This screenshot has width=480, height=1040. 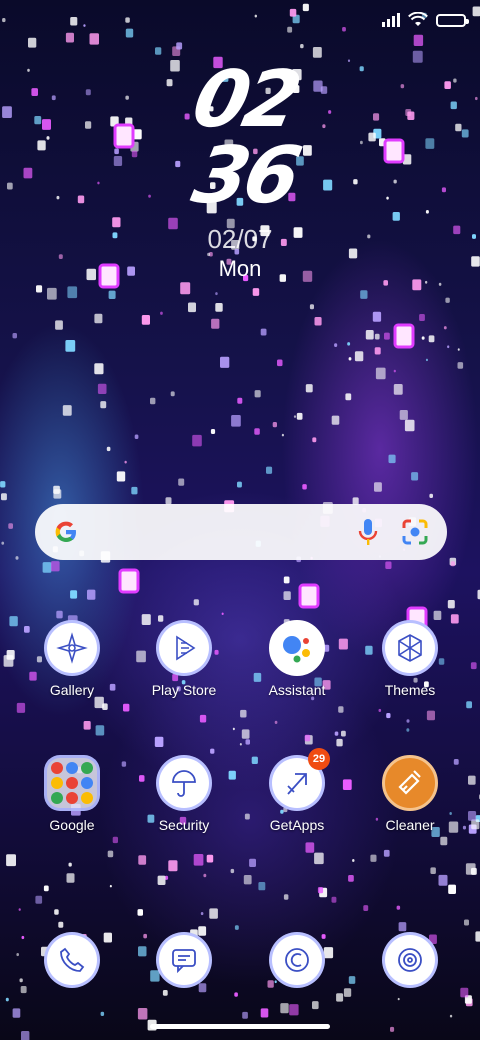 What do you see at coordinates (240, 1026) in the screenshot?
I see `home-gesture-bar` at bounding box center [240, 1026].